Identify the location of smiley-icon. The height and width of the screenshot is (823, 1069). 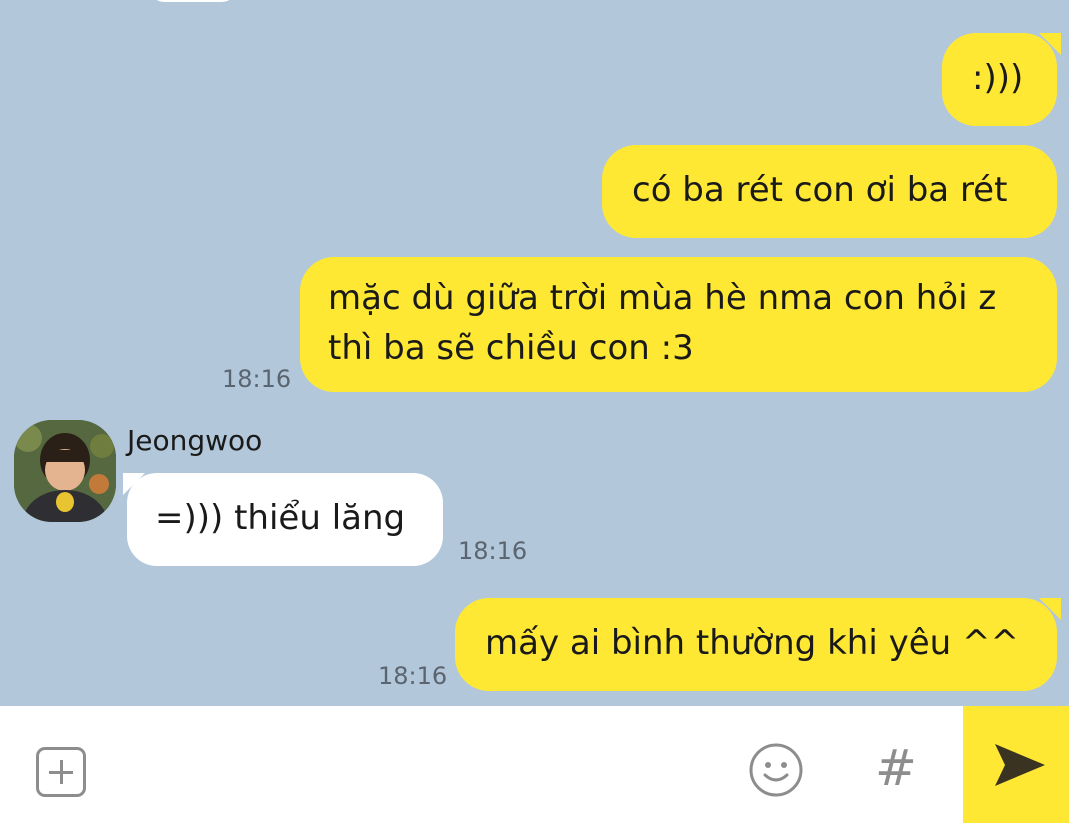
(776, 770).